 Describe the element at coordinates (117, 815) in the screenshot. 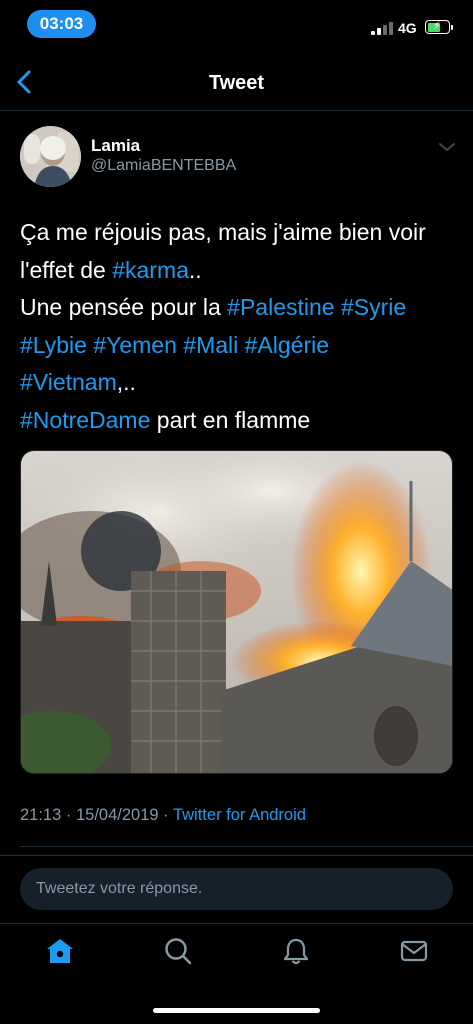

I see `tweet-date: 15/04/2019` at that location.